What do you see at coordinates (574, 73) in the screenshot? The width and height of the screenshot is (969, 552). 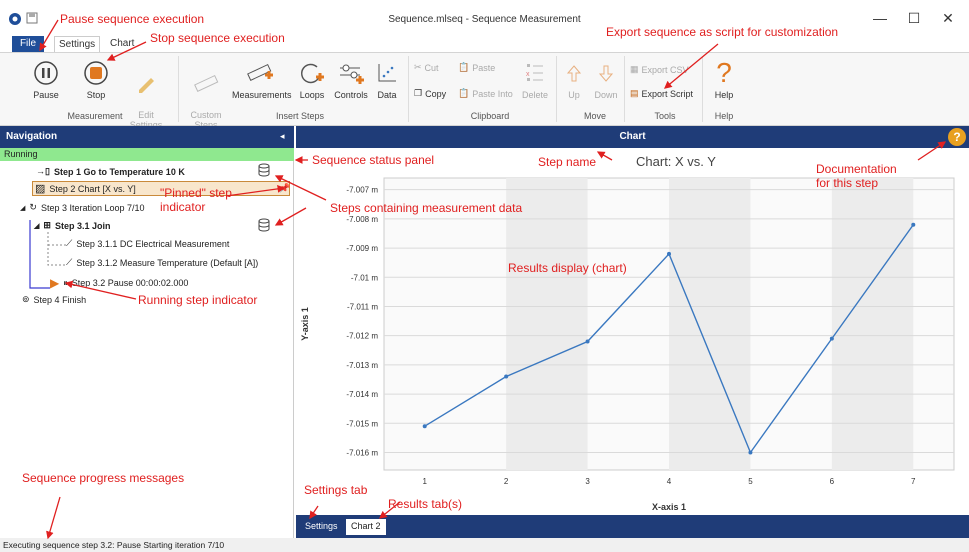 I see `arrow-up-icon` at bounding box center [574, 73].